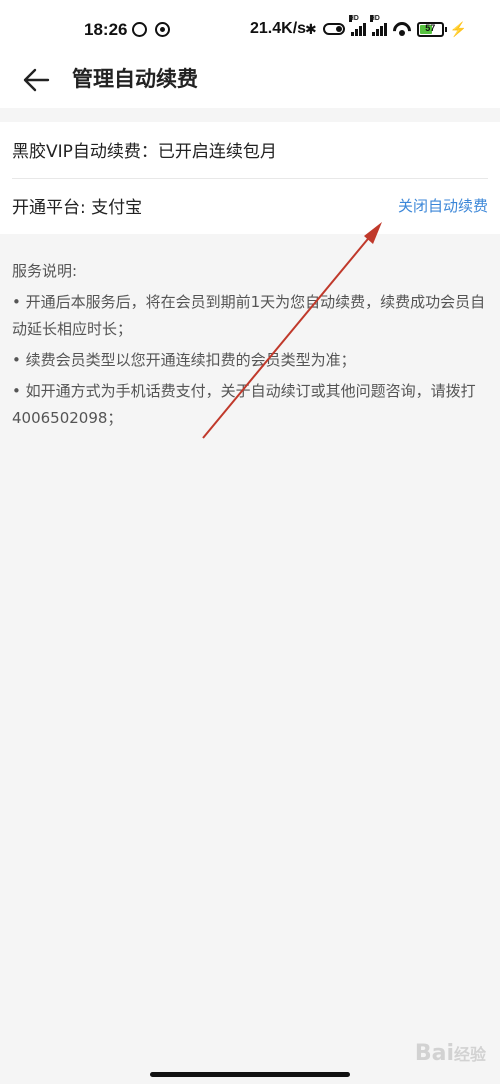 This screenshot has width=500, height=1084. What do you see at coordinates (353, 18) in the screenshot?
I see `hd-label: HD` at bounding box center [353, 18].